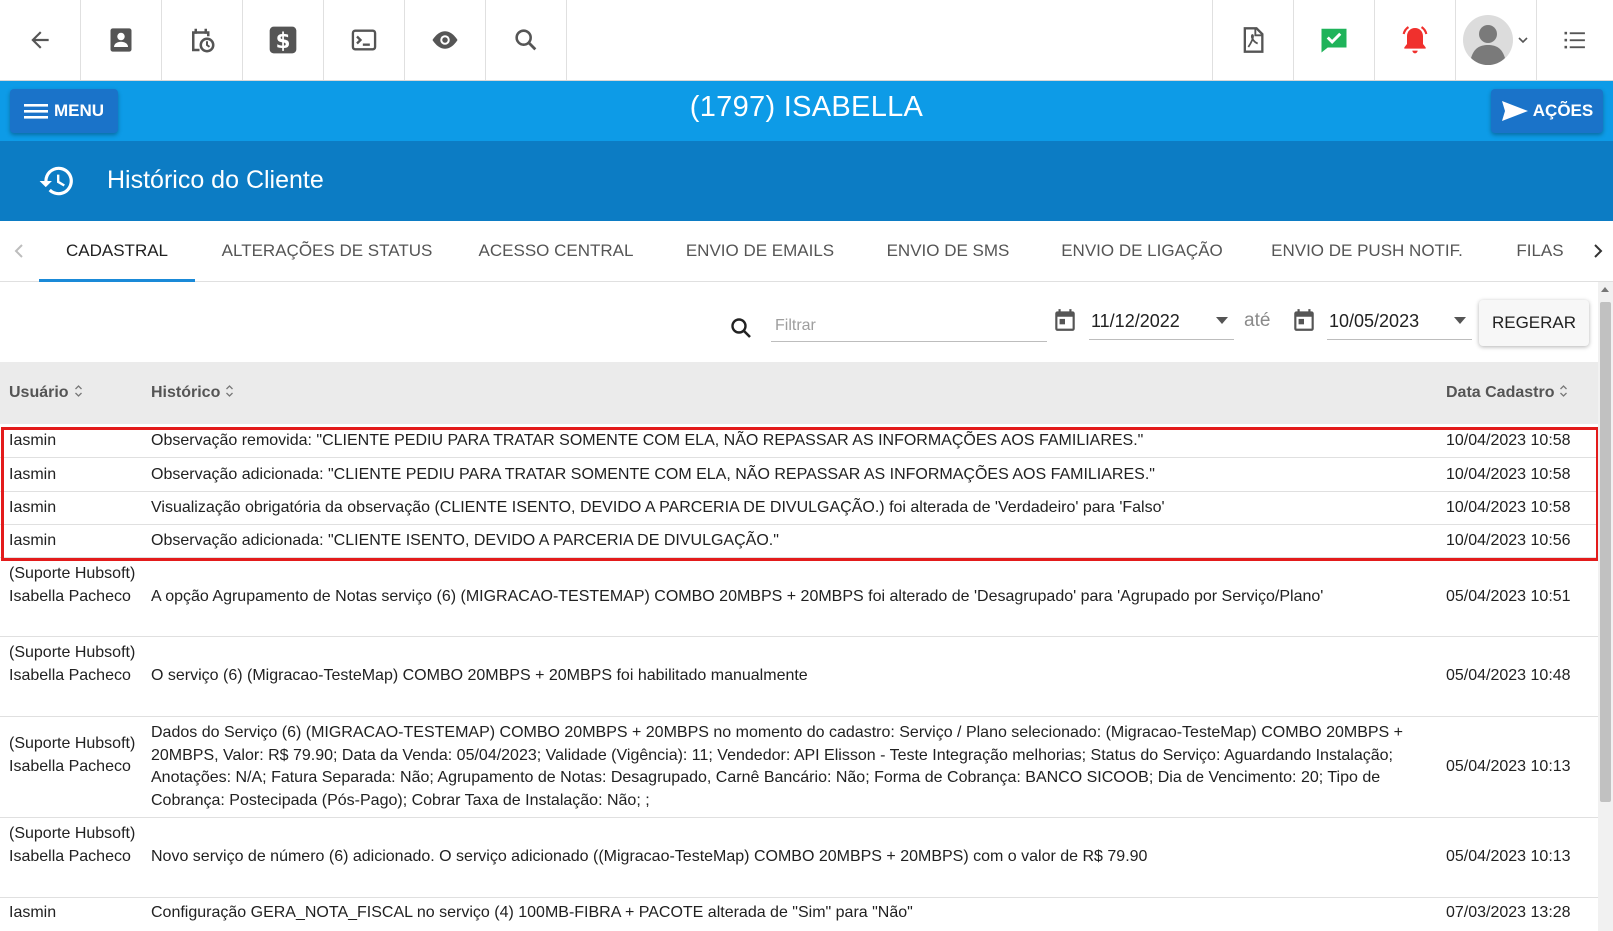 The height and width of the screenshot is (931, 1613). What do you see at coordinates (1605, 552) in the screenshot?
I see `scrollbar-thumb` at bounding box center [1605, 552].